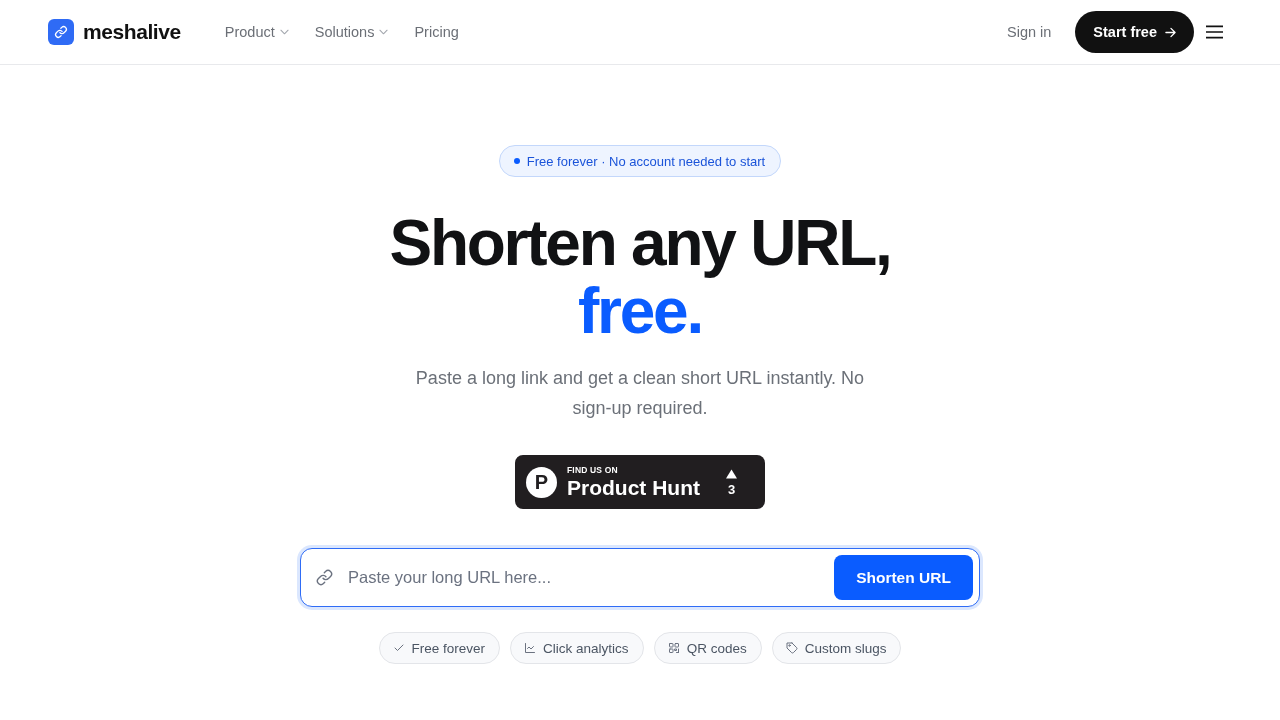 This screenshot has height=720, width=1280. I want to click on triangle-up-icon, so click(731, 473).